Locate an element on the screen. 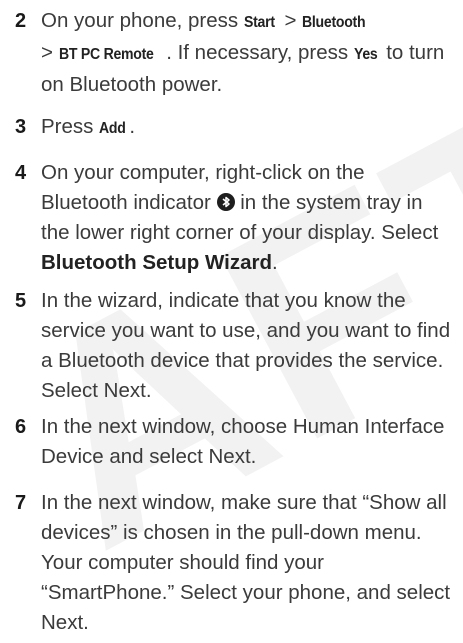 The width and height of the screenshot is (463, 643). key-bluetooth: Bluetooth is located at coordinates (334, 22).